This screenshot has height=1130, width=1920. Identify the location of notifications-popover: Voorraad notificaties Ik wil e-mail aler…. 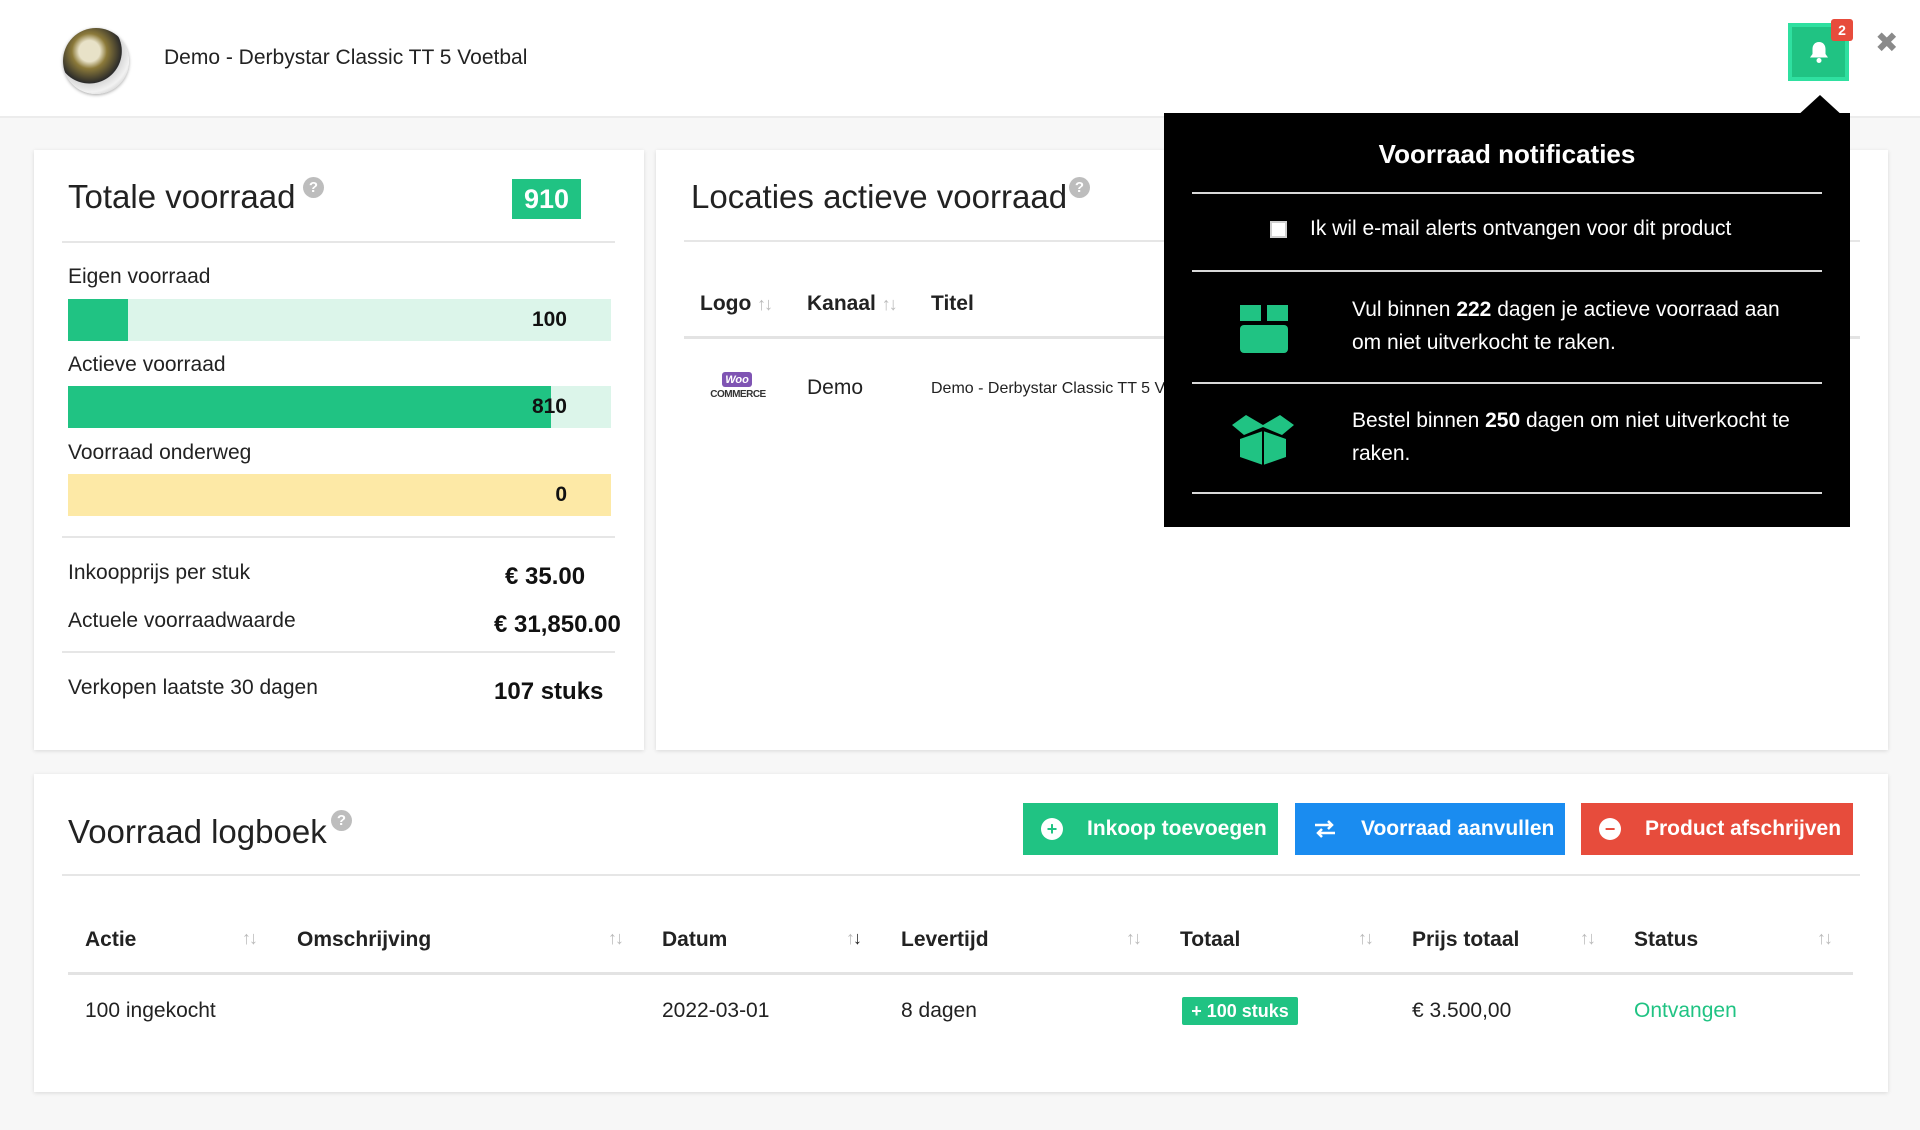
(1507, 320).